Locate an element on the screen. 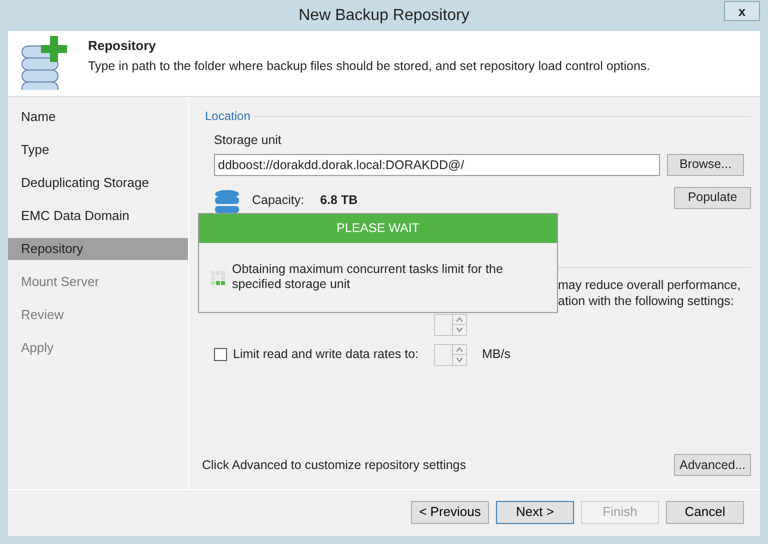 This screenshot has height=544, width=768. window-title: New Backup Repository is located at coordinates (384, 16).